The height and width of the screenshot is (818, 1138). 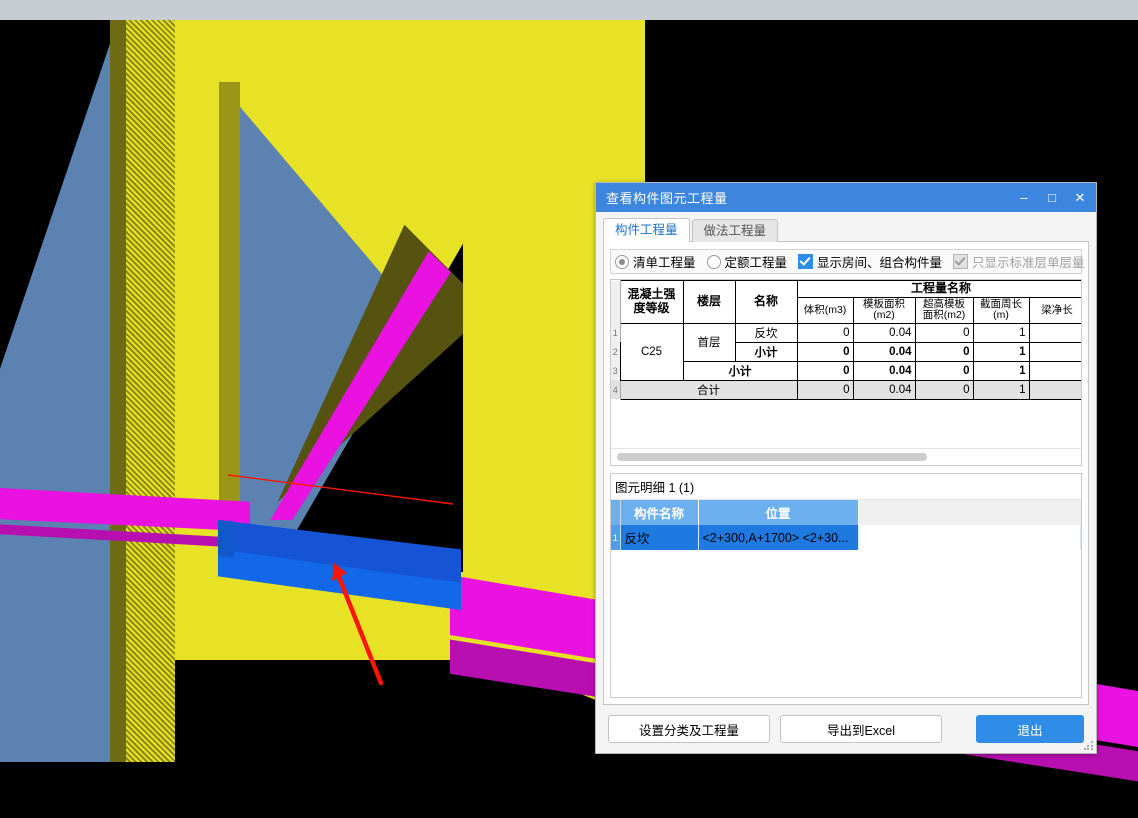 I want to click on col-header-name: 名称, so click(x=766, y=302).